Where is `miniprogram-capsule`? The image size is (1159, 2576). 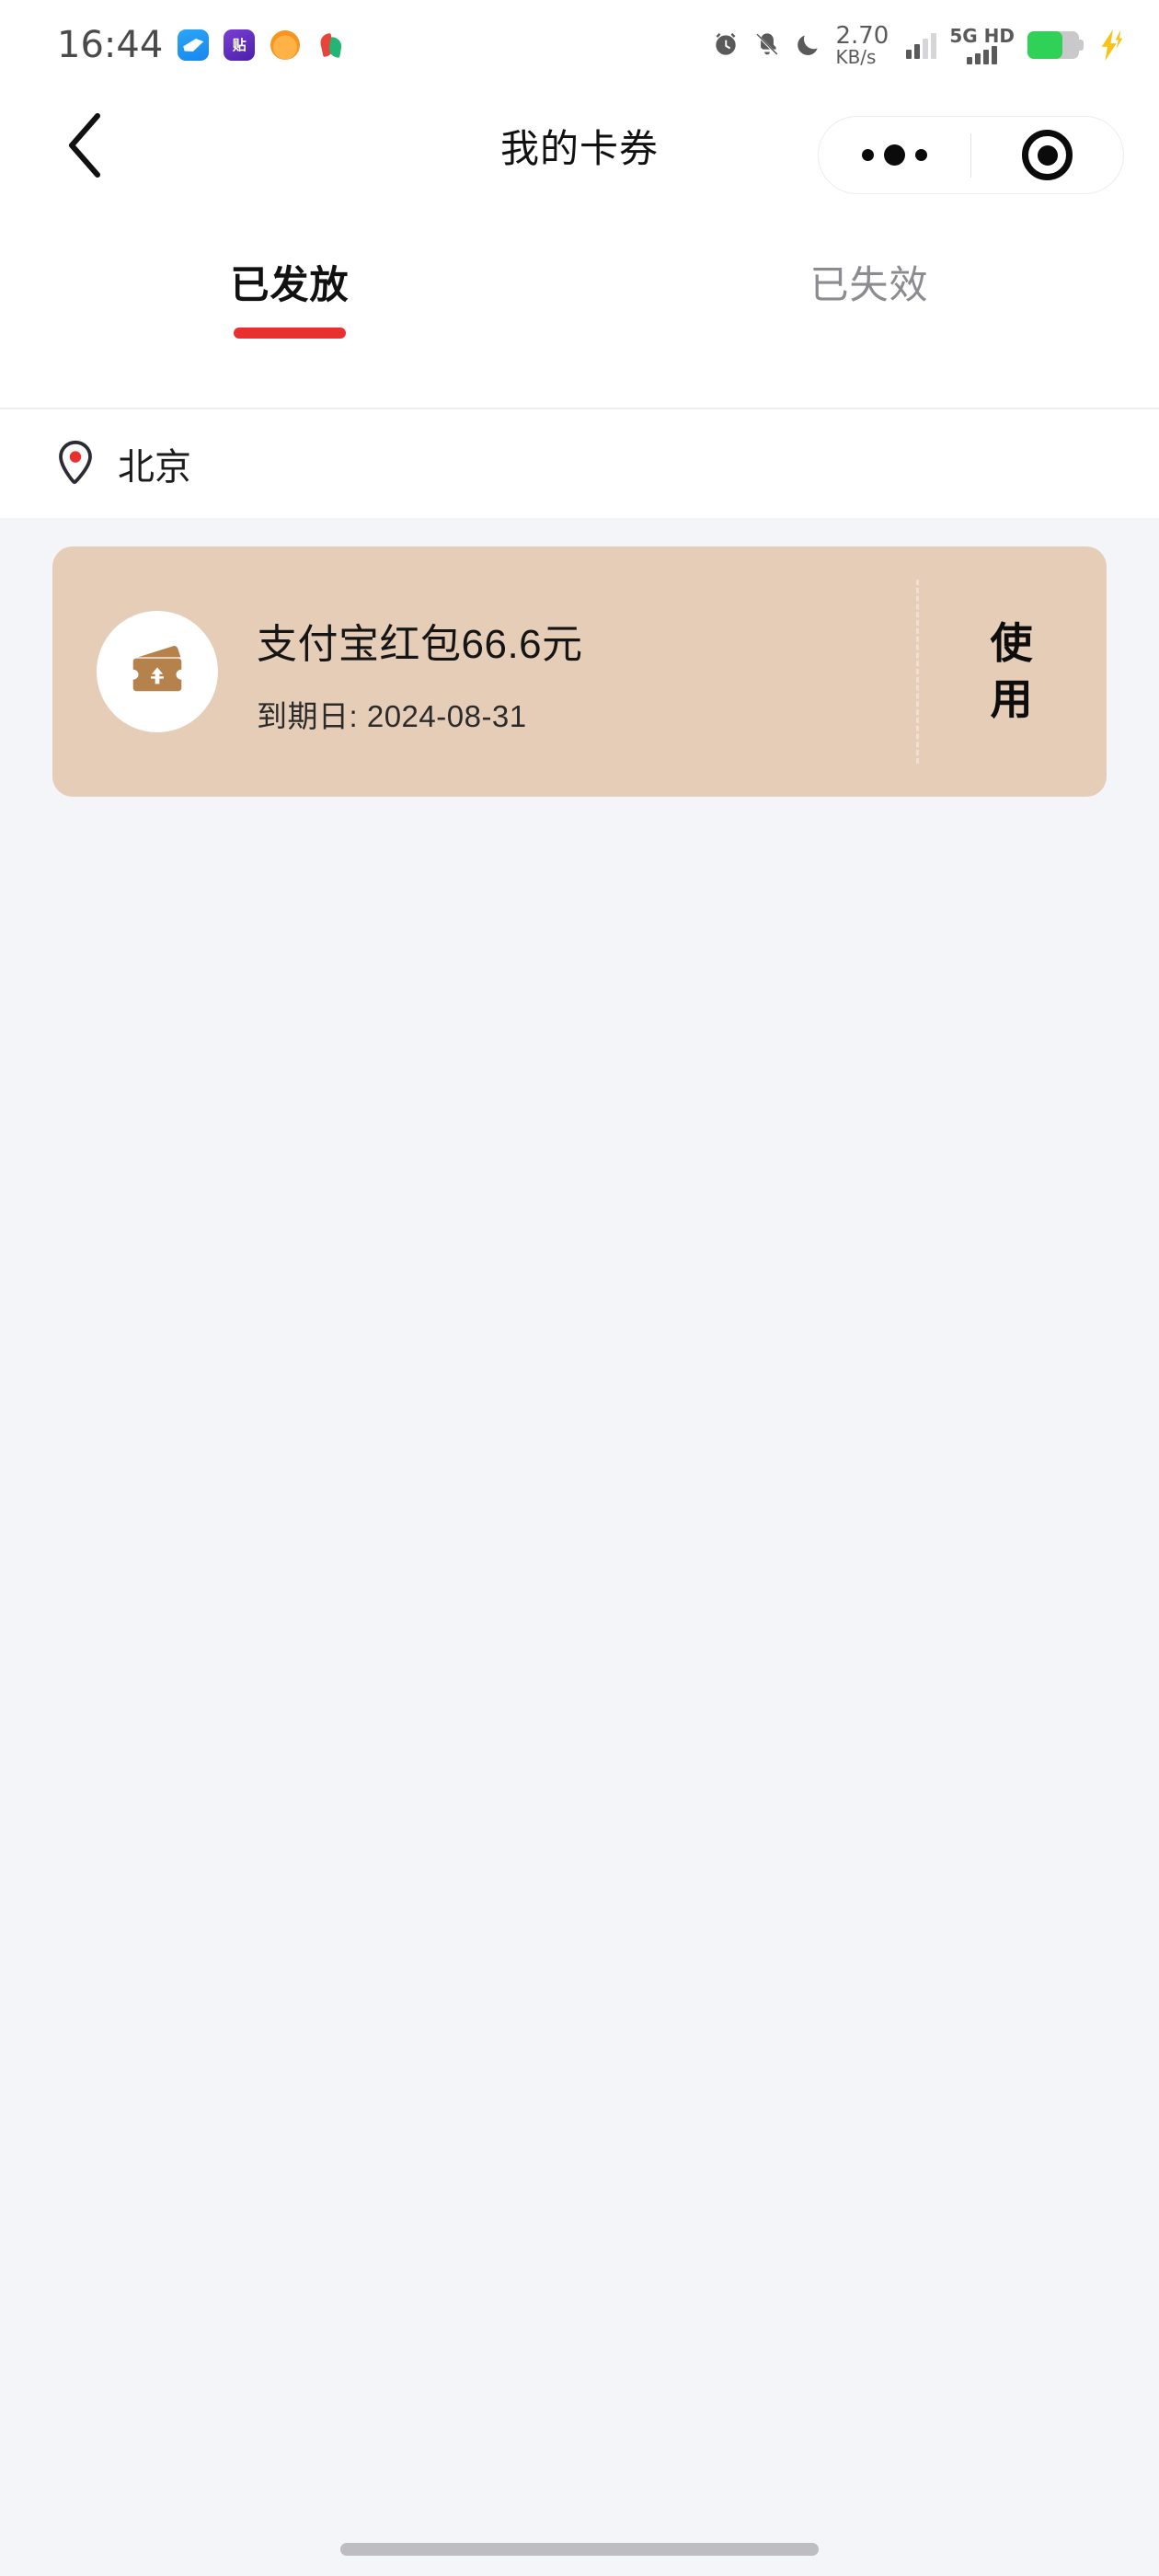 miniprogram-capsule is located at coordinates (971, 155).